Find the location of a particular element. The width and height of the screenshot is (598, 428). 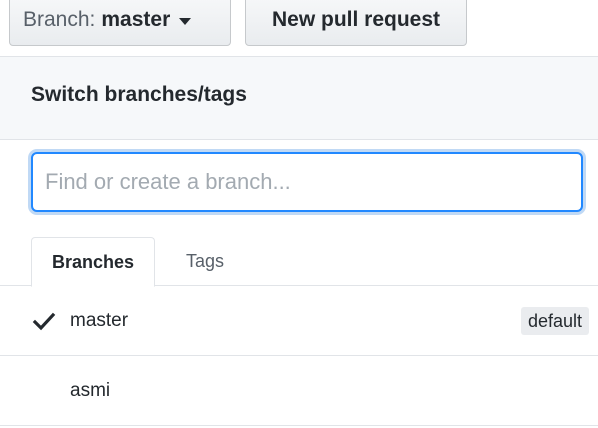

branch-name: master is located at coordinates (99, 320).